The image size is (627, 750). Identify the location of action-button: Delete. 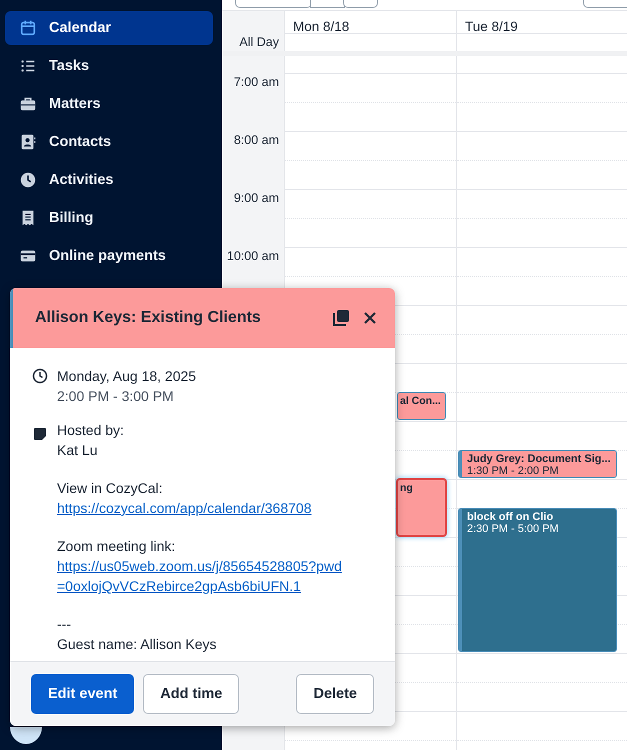
(335, 694).